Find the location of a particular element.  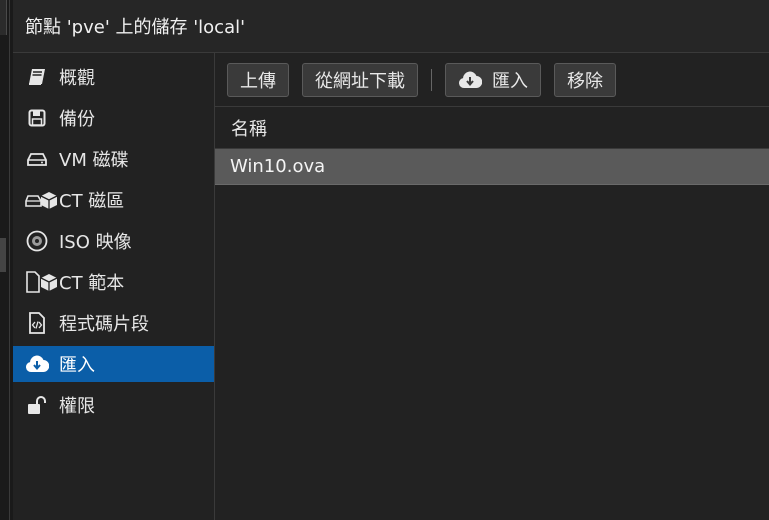

remove-button-label: 移除 is located at coordinates (585, 80).